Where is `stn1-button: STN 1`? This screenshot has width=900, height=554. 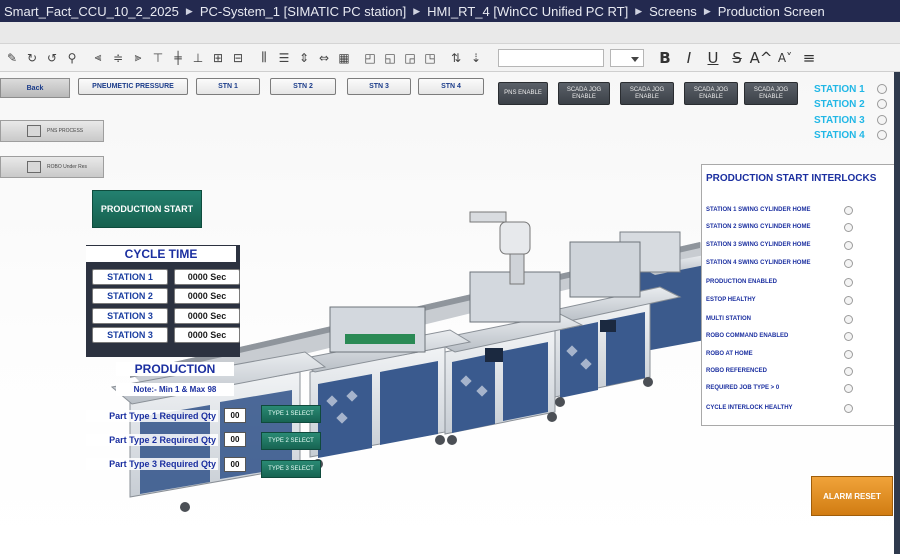 stn1-button: STN 1 is located at coordinates (228, 86).